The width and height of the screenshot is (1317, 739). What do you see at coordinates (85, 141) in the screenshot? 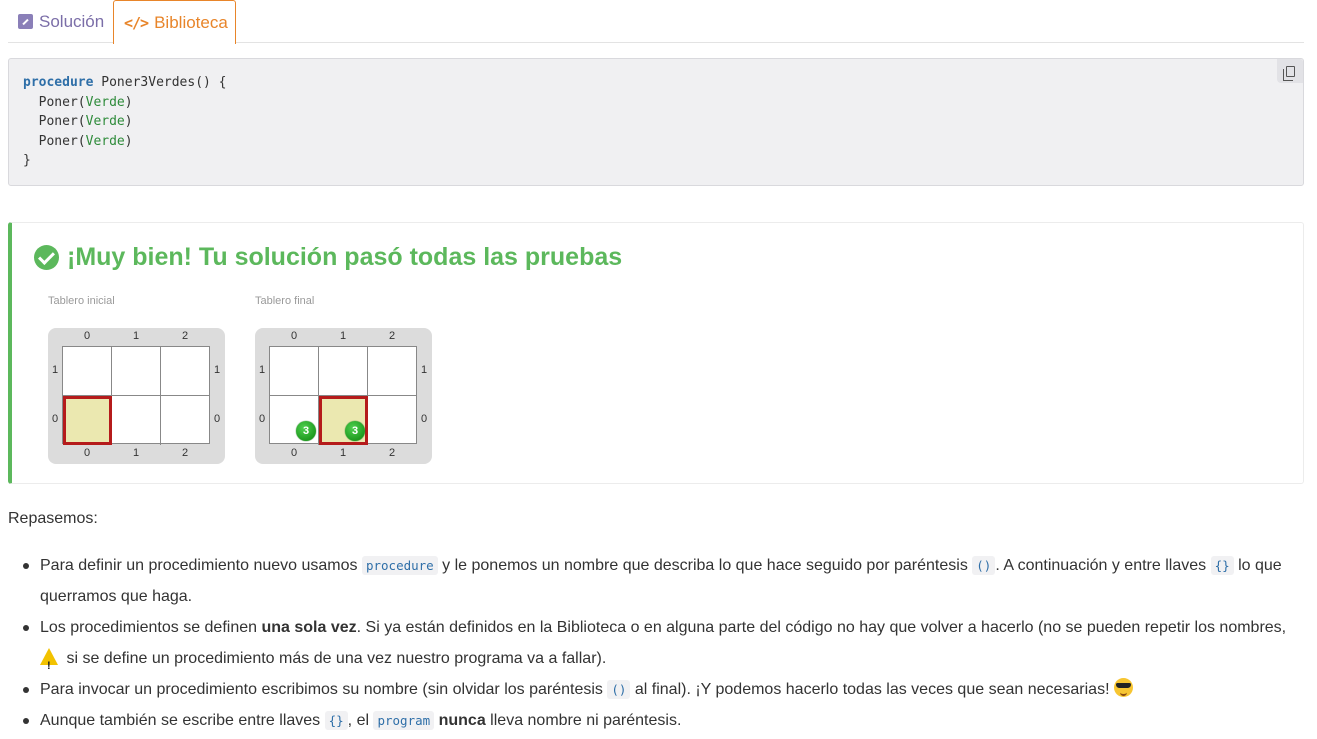
I see `code-line-4: Poner(Verde)` at bounding box center [85, 141].